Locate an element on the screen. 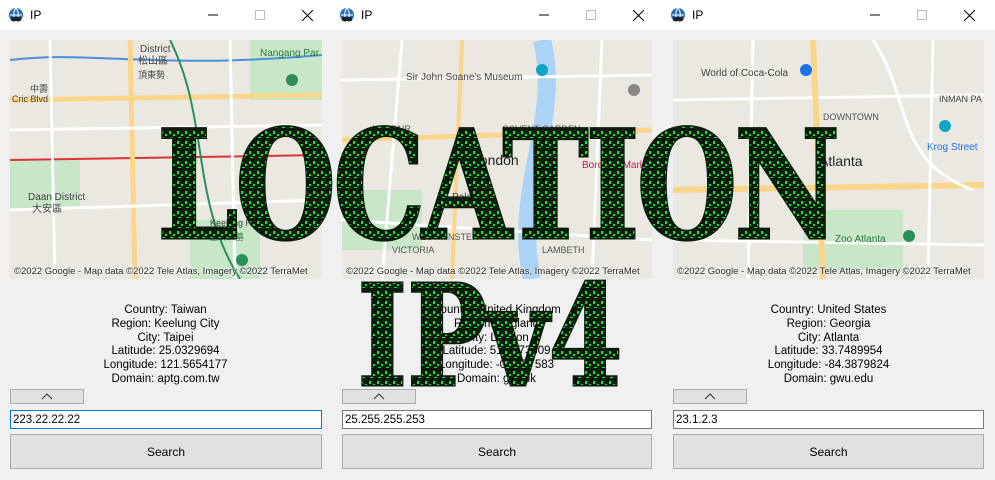 The width and height of the screenshot is (995, 480). map-label: 大安區 is located at coordinates (47, 208).